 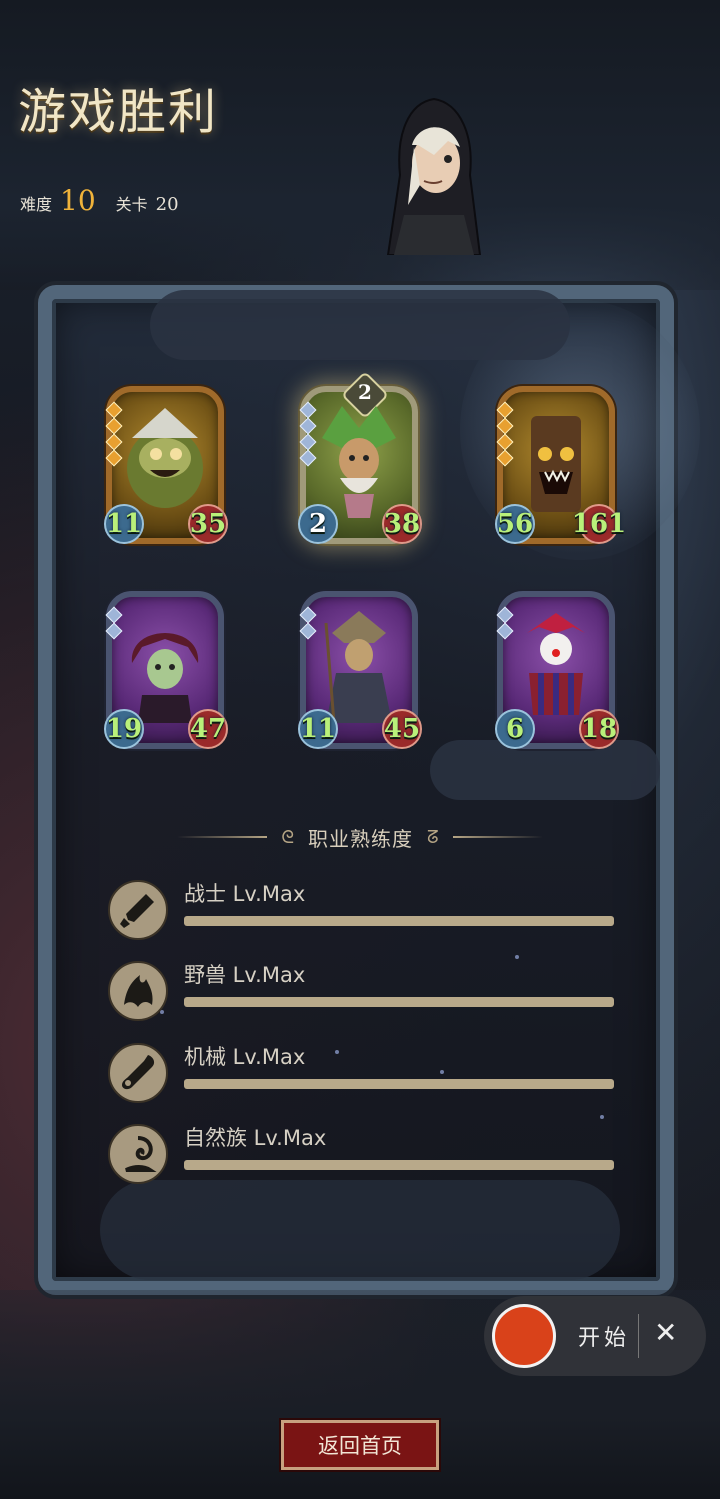 I want to click on attack-badge: 56, so click(x=515, y=524).